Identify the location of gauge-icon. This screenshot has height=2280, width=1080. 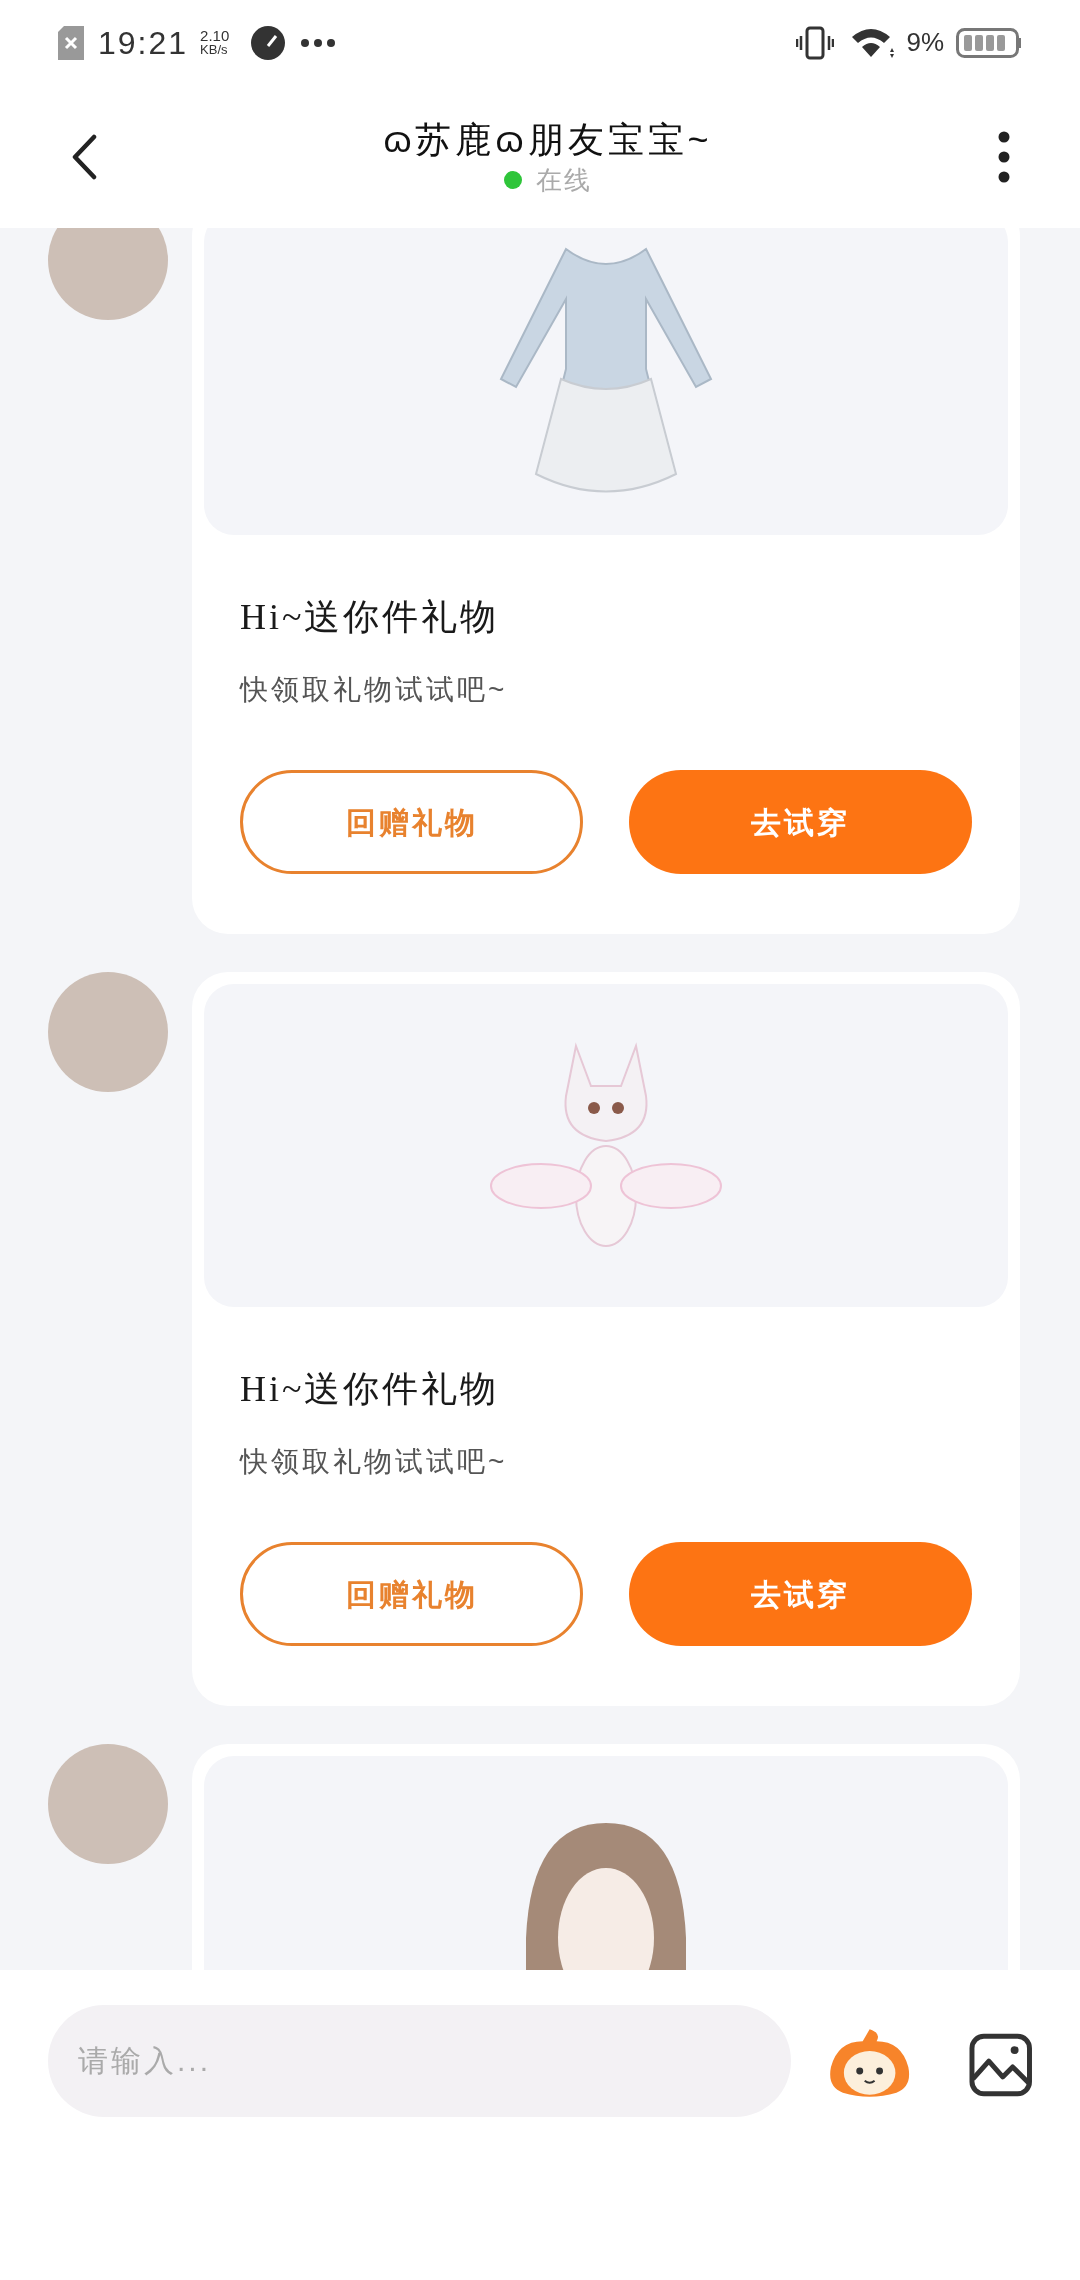
(268, 42).